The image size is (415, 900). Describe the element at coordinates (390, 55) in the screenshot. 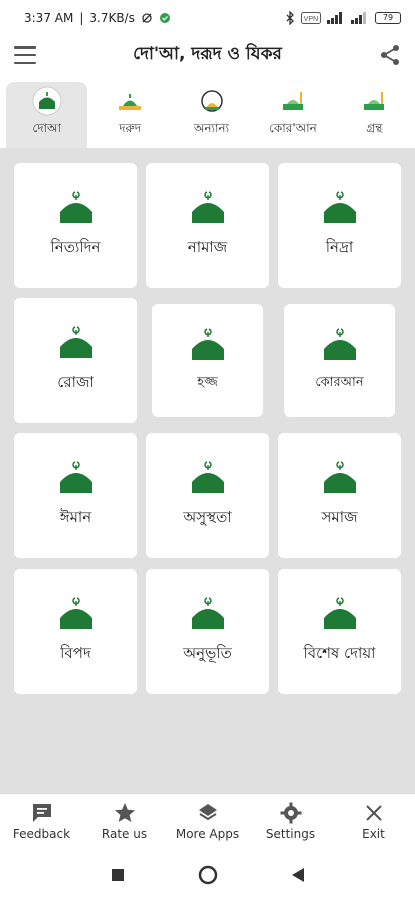

I see `share-icon` at that location.